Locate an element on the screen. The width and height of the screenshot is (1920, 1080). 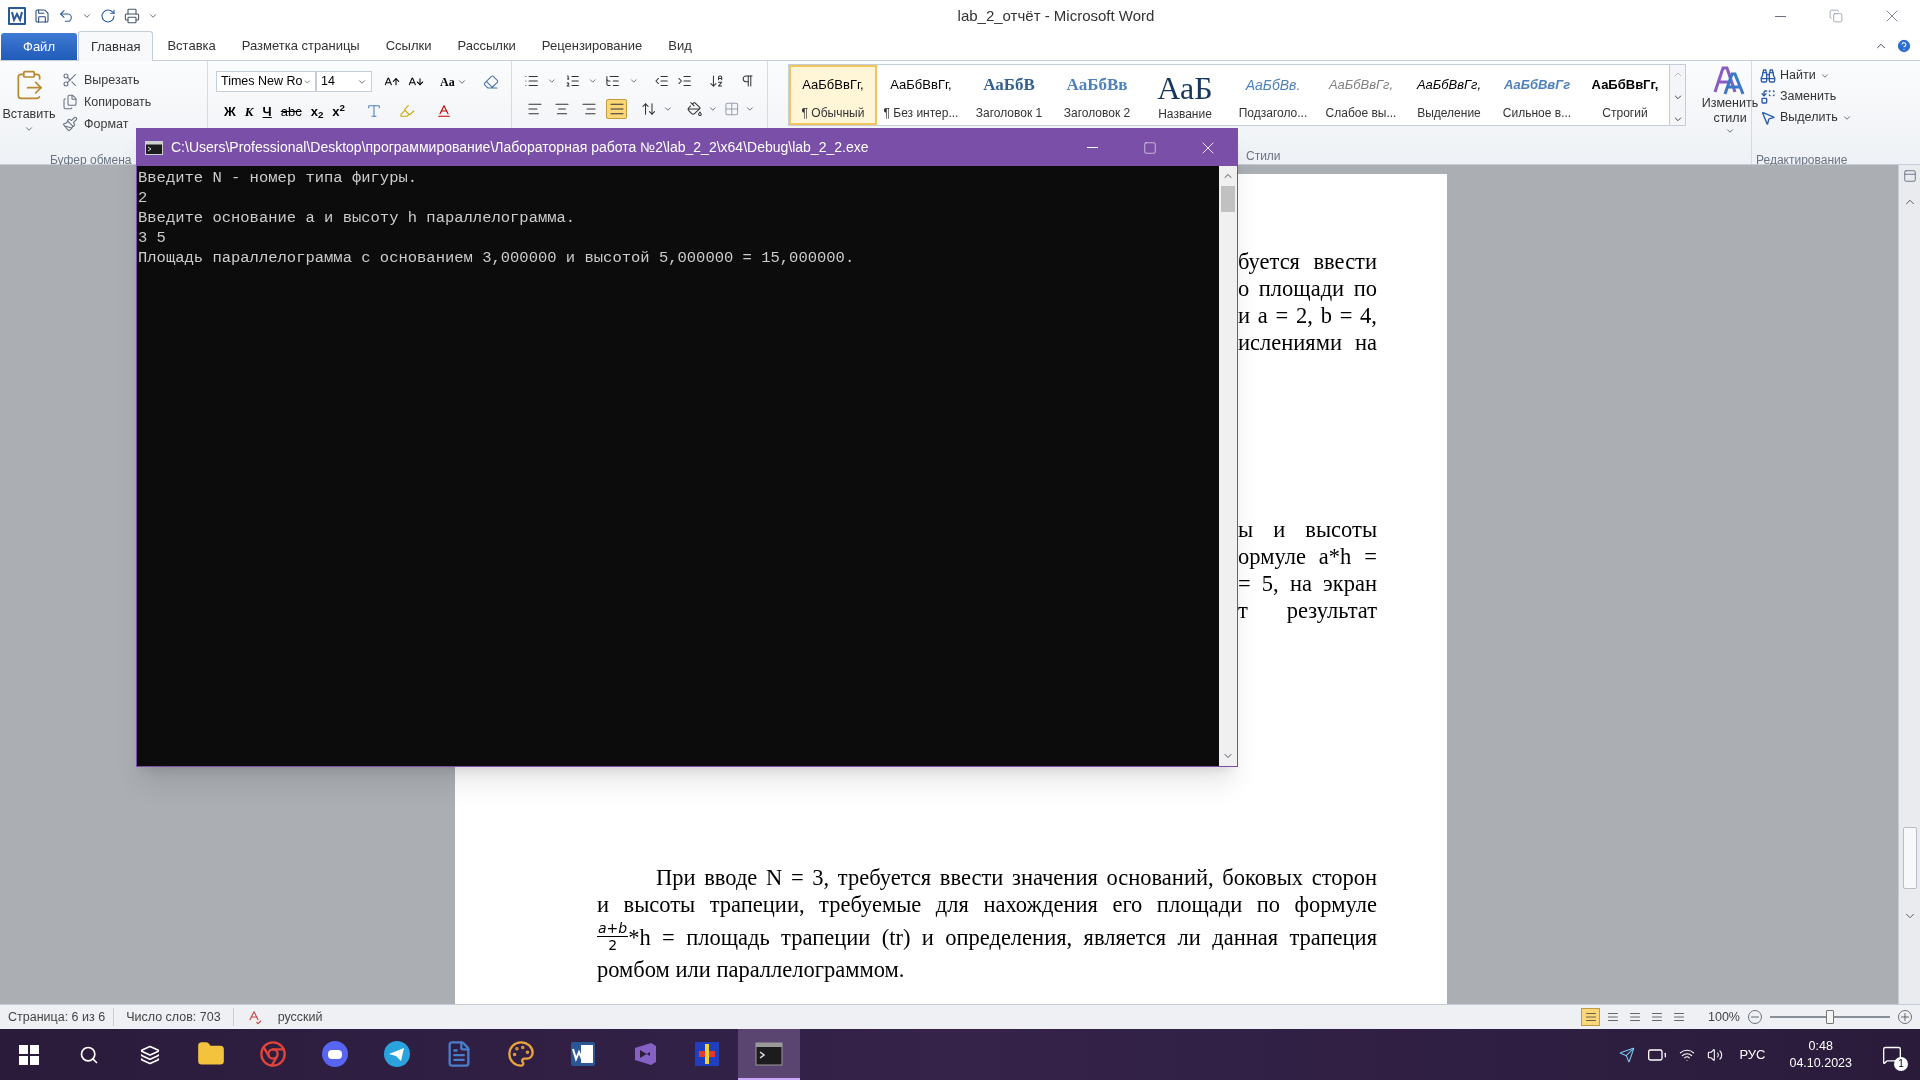
shading-icon is located at coordinates (694, 109).